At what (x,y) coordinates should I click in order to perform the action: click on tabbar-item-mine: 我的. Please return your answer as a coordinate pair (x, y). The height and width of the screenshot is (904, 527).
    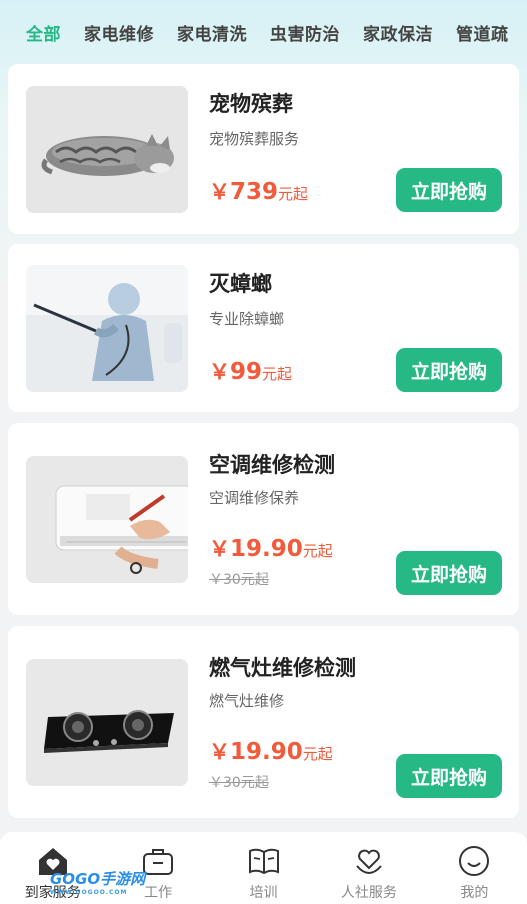
    Looking at the image, I should click on (474, 868).